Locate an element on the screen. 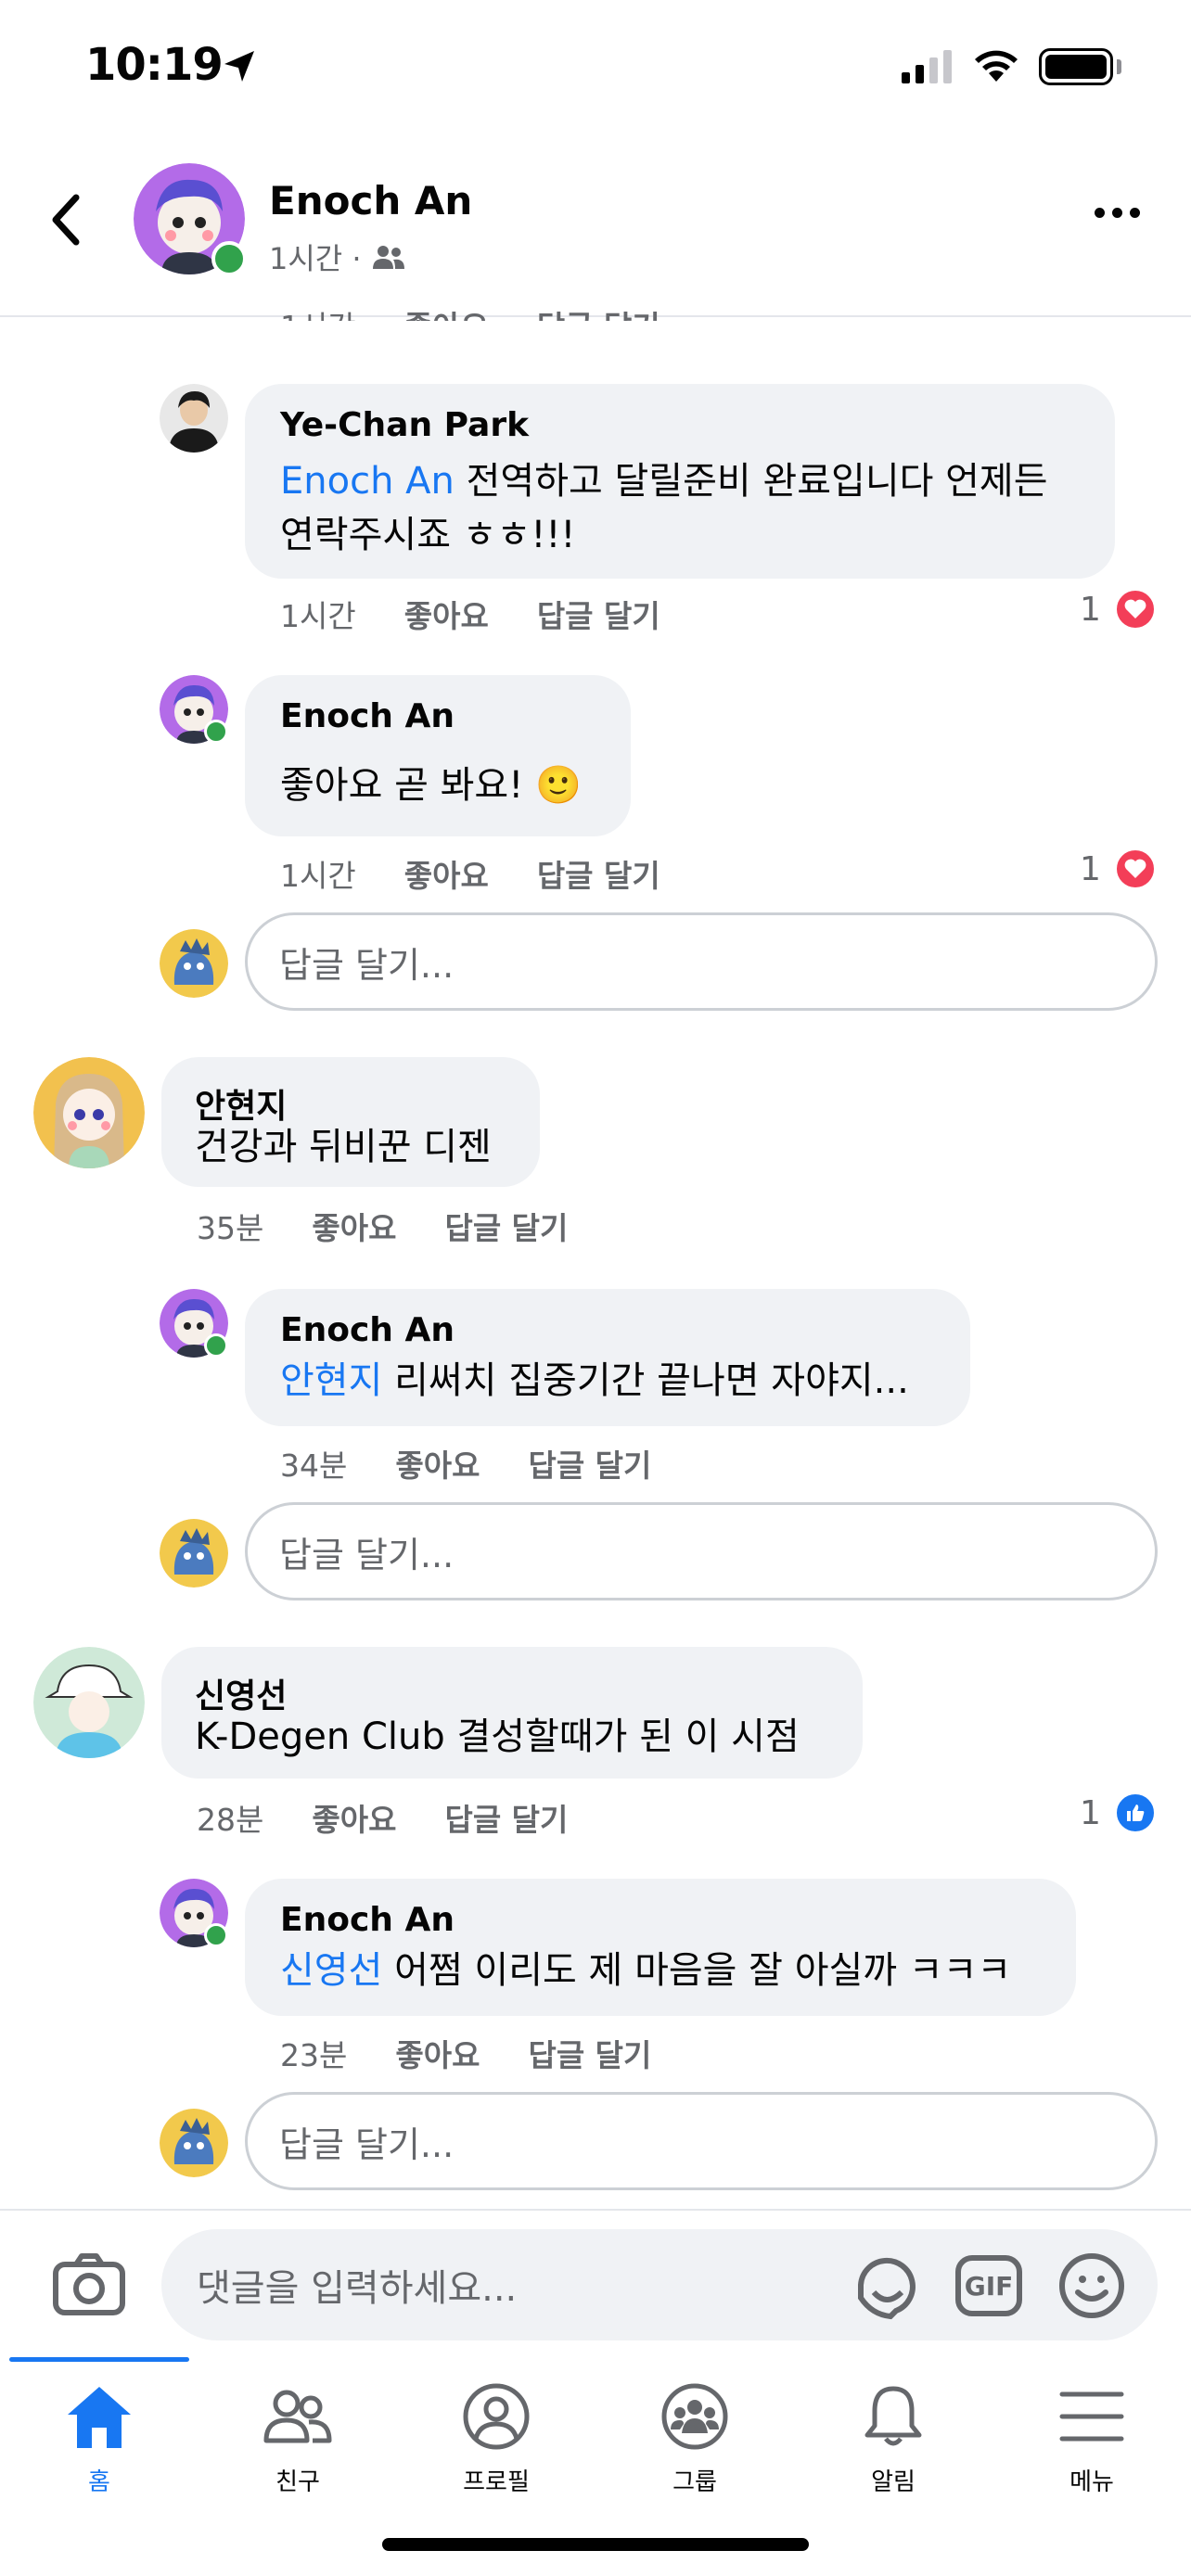 The image size is (1191, 2576). more-options-button is located at coordinates (1117, 213).